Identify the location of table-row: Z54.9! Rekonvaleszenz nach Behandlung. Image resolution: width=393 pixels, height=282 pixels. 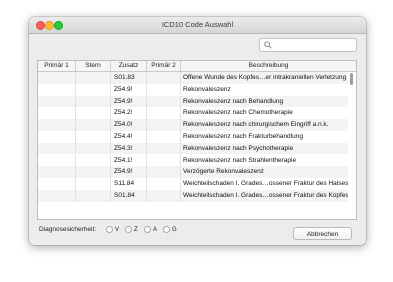
(193, 101).